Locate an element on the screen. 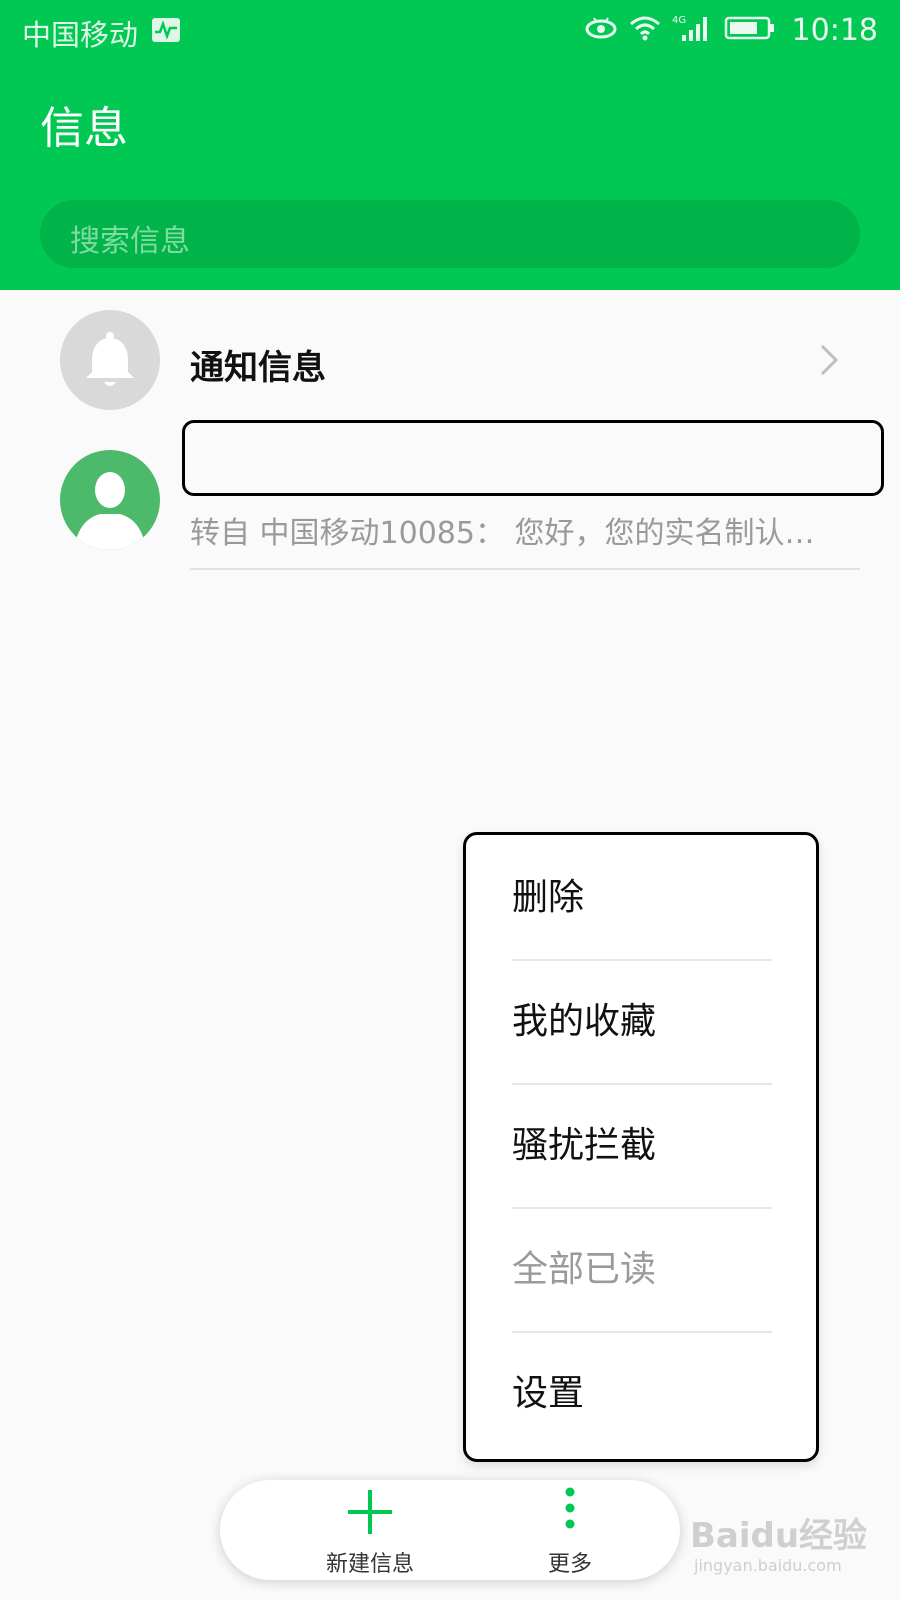 Image resolution: width=900 pixels, height=1600 pixels. list-item-notifications: 通知信息 is located at coordinates (450, 365).